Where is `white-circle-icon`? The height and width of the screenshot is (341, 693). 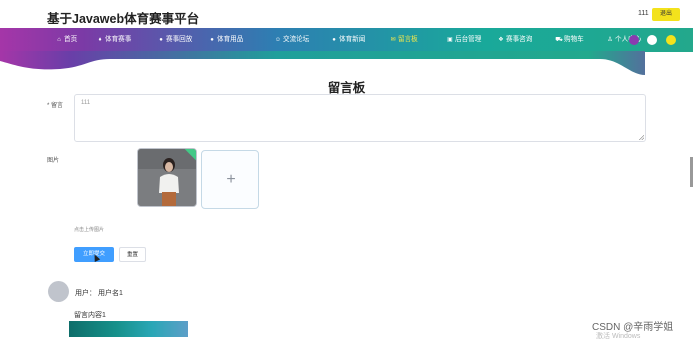 white-circle-icon is located at coordinates (652, 40).